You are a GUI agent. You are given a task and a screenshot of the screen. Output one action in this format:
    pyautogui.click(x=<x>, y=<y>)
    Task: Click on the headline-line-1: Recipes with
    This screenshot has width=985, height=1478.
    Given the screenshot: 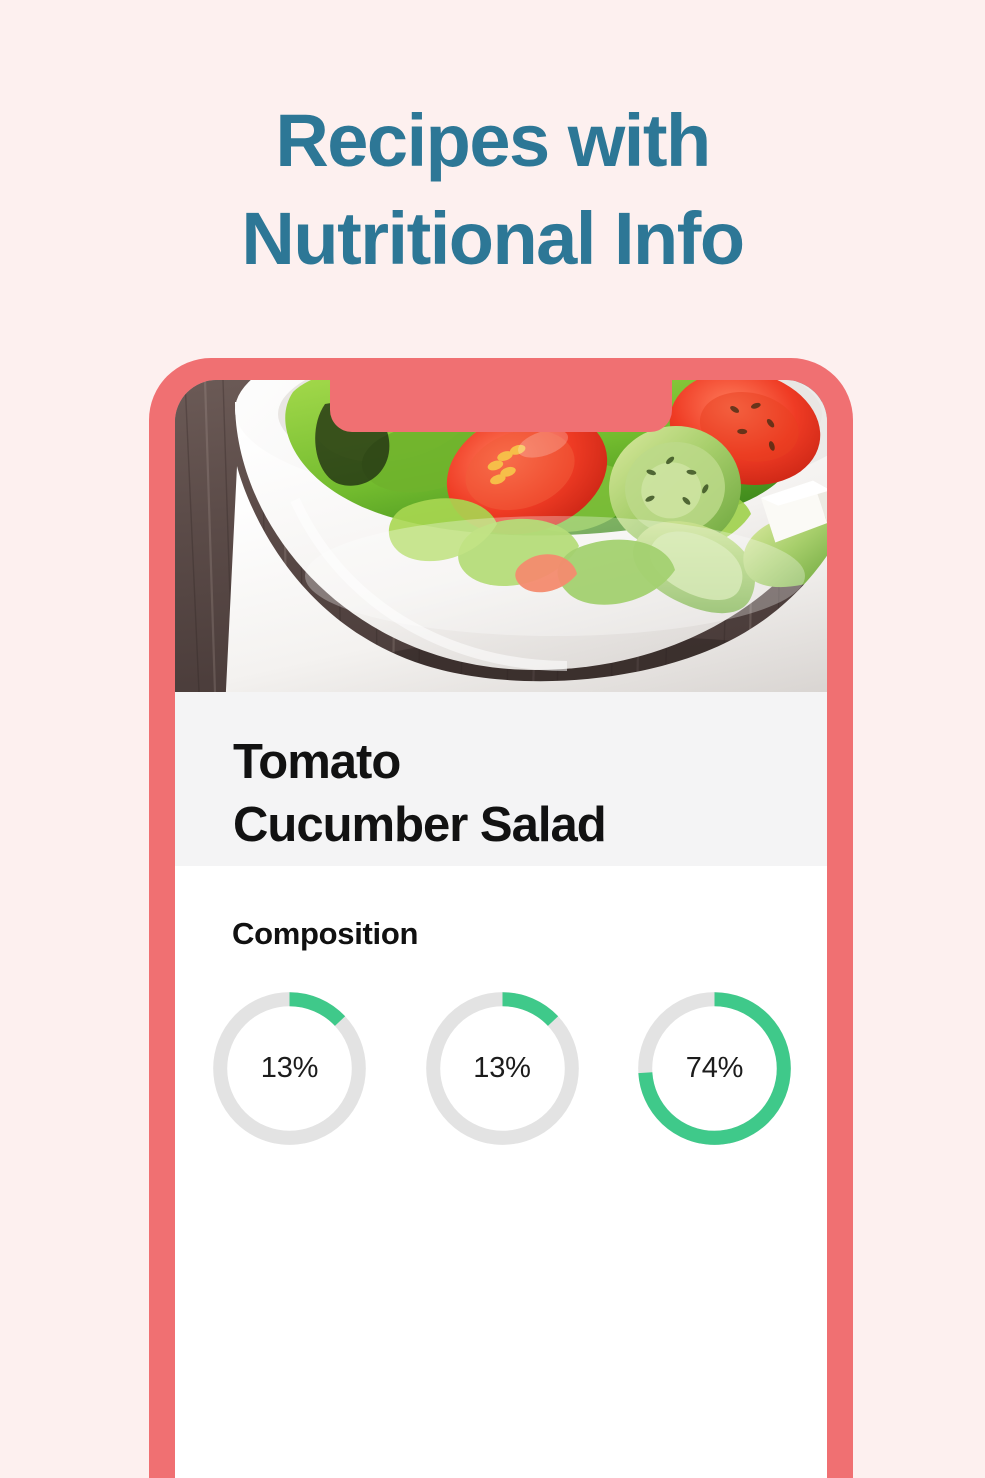 What is the action you would take?
    pyautogui.click(x=493, y=140)
    